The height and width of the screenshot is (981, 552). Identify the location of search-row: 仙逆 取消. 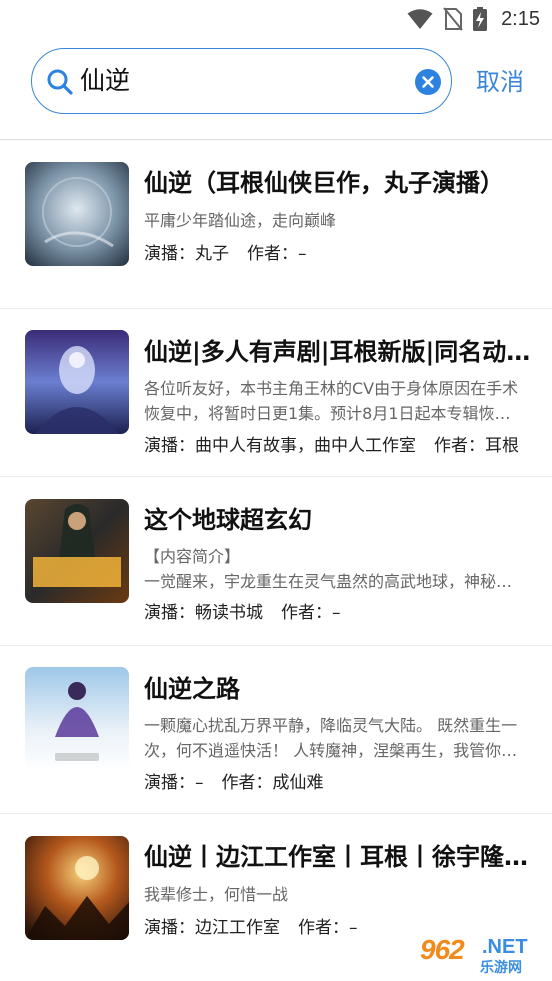
(276, 81).